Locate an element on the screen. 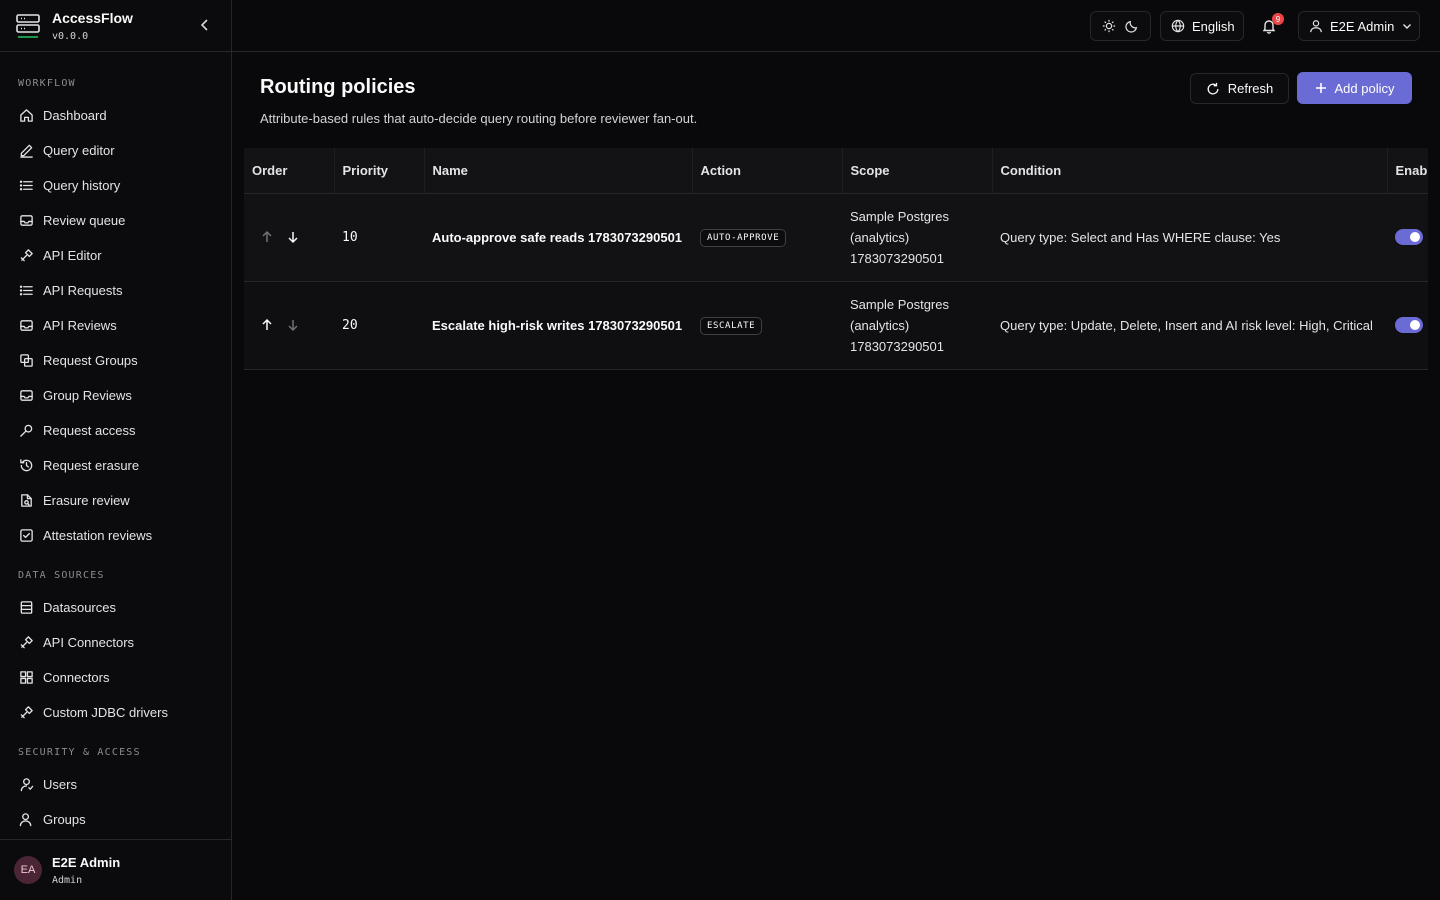 This screenshot has height=900, width=1440. sidebar-item-label: Group Reviews is located at coordinates (87, 395).